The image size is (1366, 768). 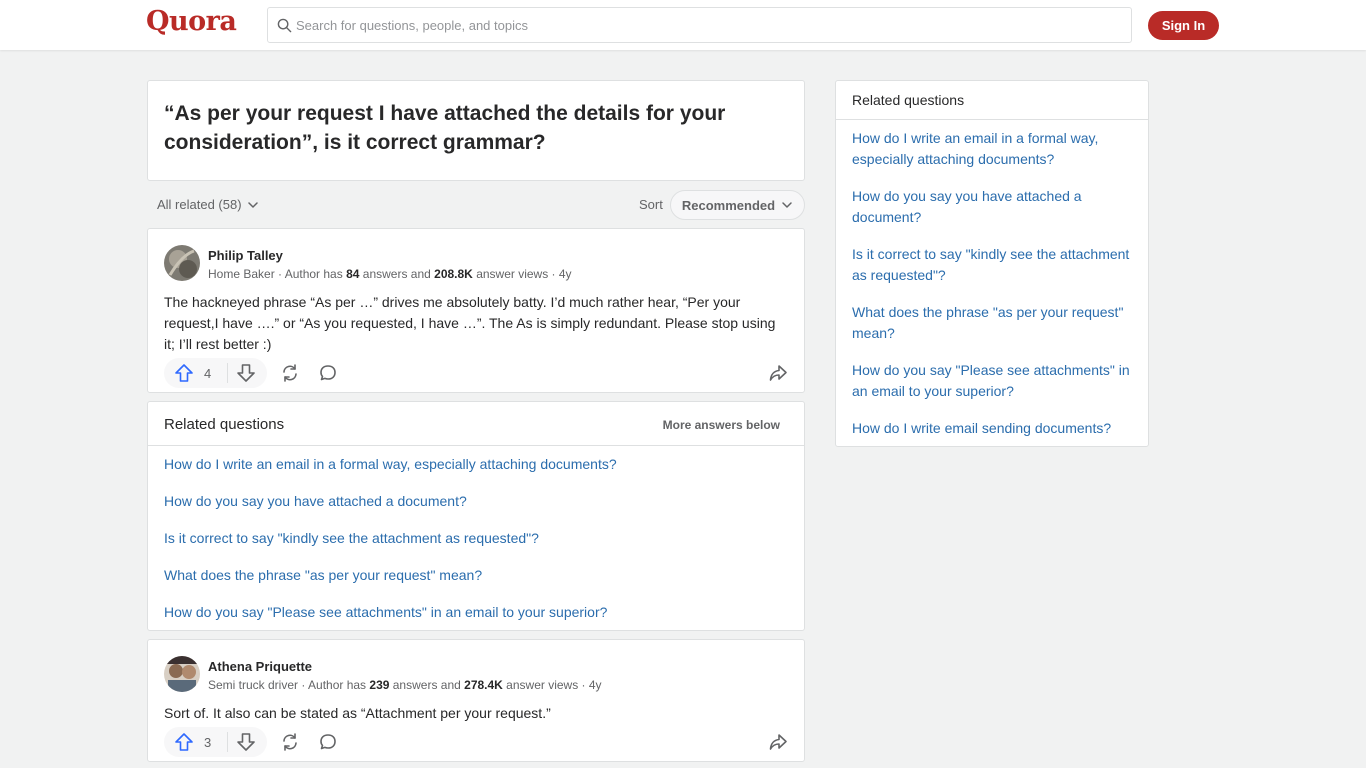 I want to click on upvote-button: 4, so click(x=187, y=373).